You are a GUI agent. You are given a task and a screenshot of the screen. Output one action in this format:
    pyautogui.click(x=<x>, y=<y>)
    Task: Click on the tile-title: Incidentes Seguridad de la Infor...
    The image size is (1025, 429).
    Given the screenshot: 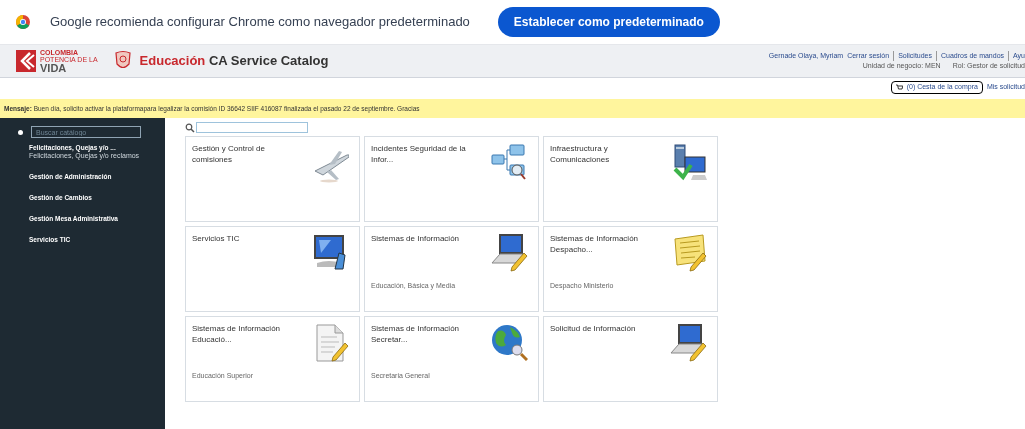 What is the action you would take?
    pyautogui.click(x=419, y=154)
    